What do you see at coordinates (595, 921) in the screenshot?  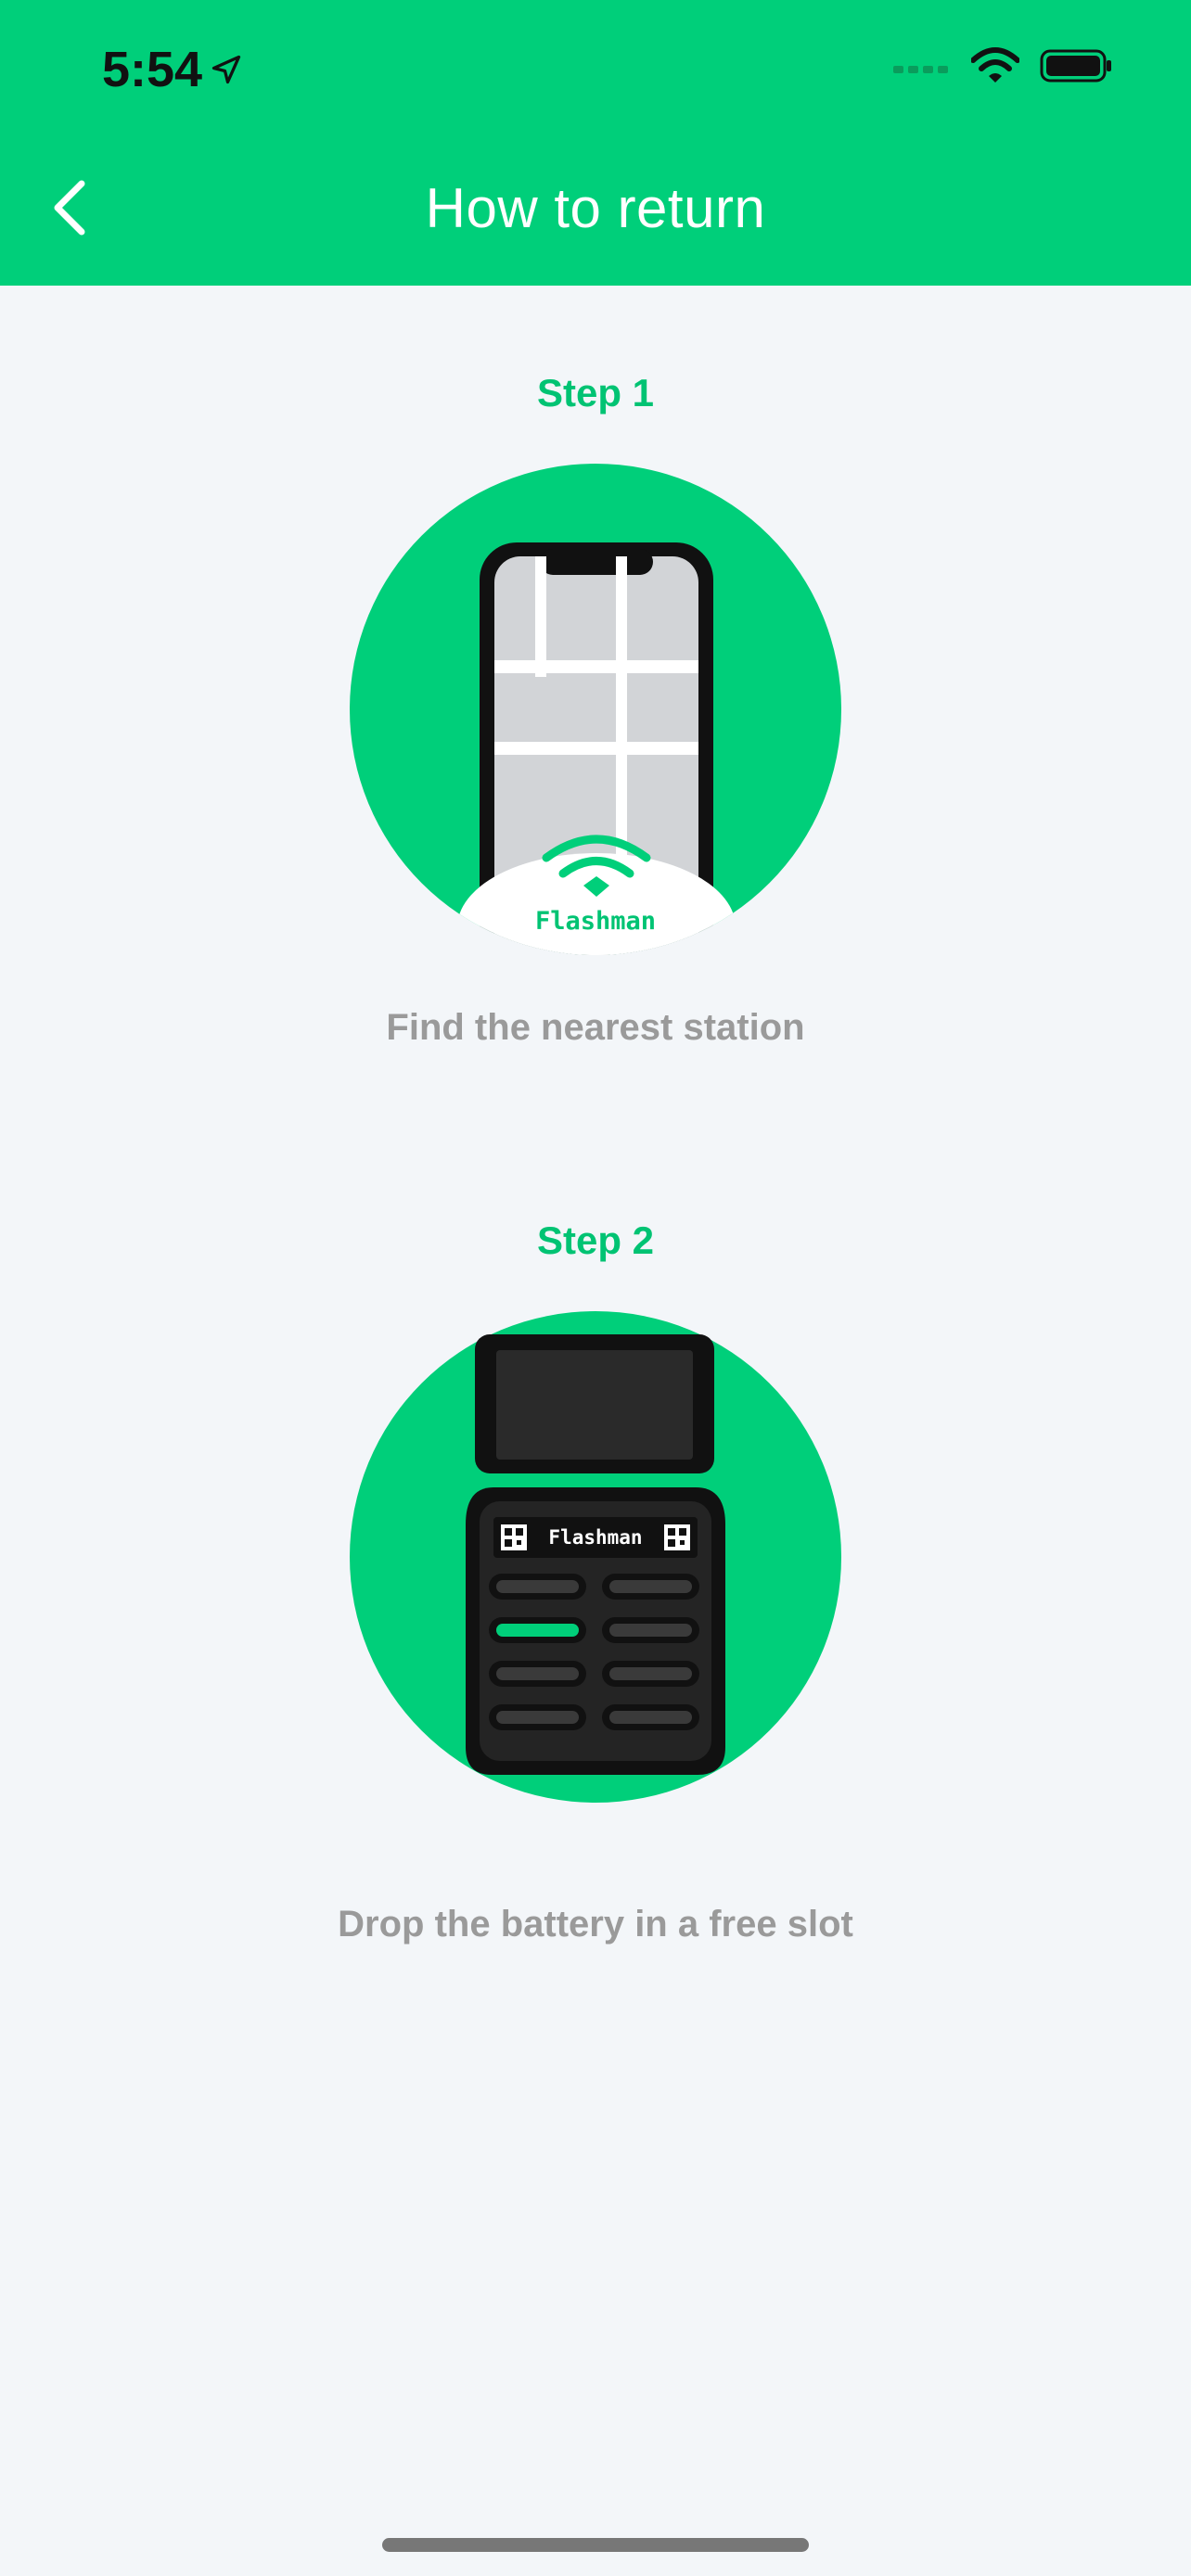 I see `step-1-brand: Flashman` at bounding box center [595, 921].